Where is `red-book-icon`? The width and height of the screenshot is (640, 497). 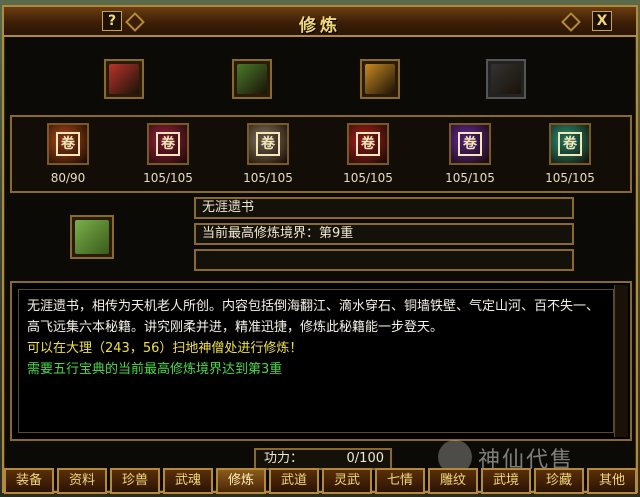 red-book-icon is located at coordinates (124, 79).